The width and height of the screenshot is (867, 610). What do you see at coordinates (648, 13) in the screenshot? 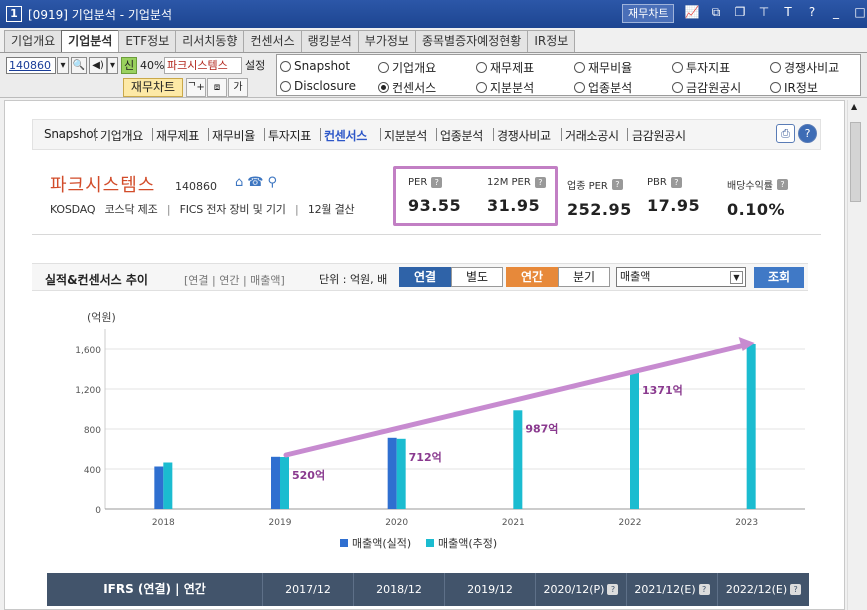
I see `financial-chart-button: 재무차트` at bounding box center [648, 13].